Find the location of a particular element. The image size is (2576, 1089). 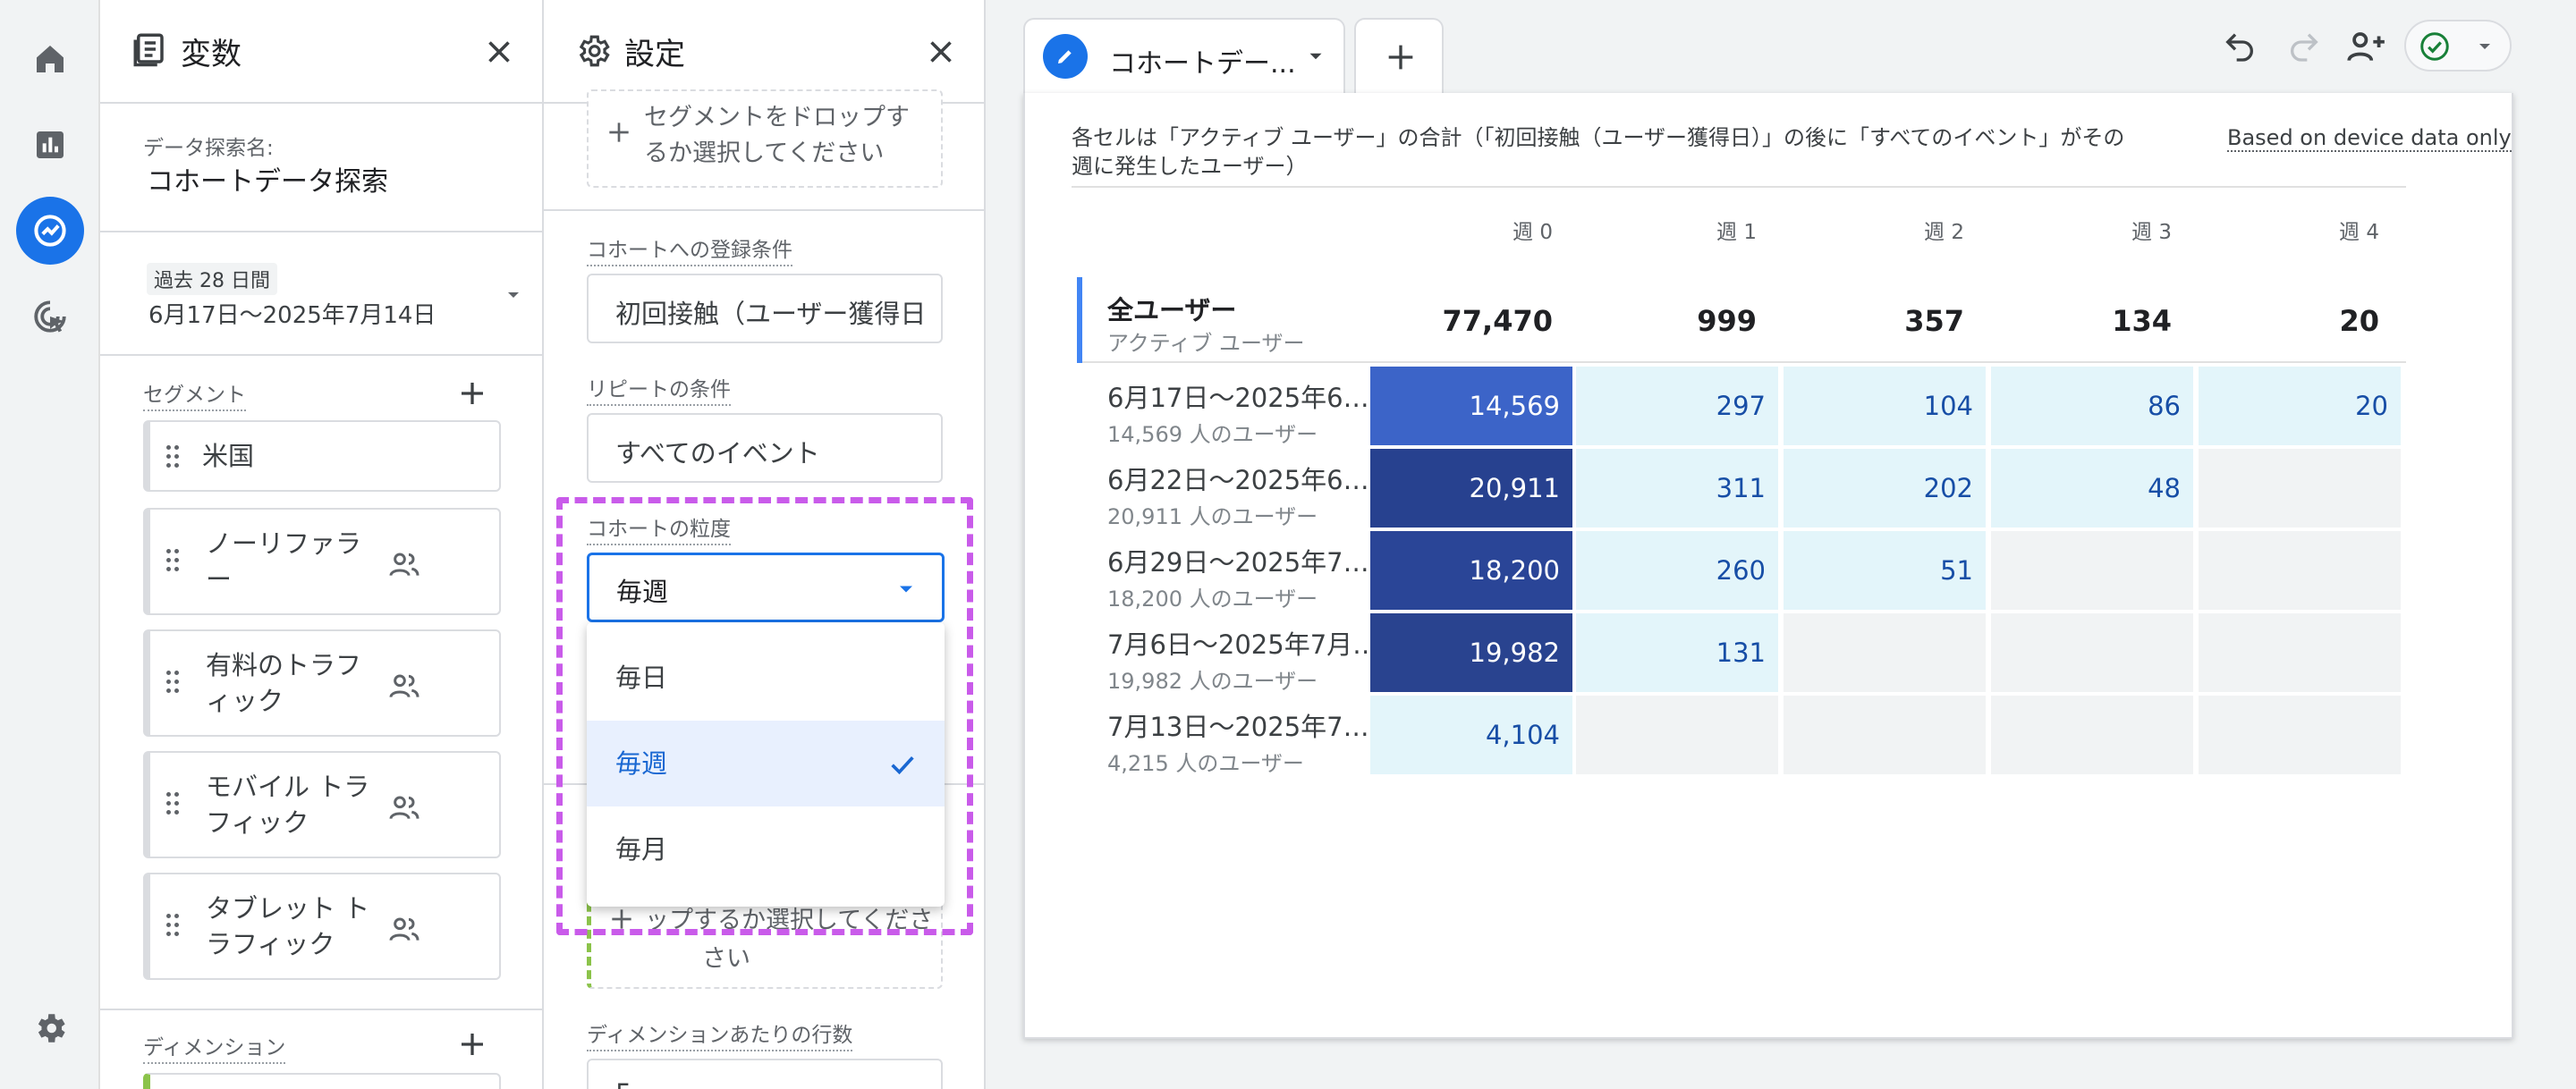

cohort-cell: 20,911 is located at coordinates (1471, 488).